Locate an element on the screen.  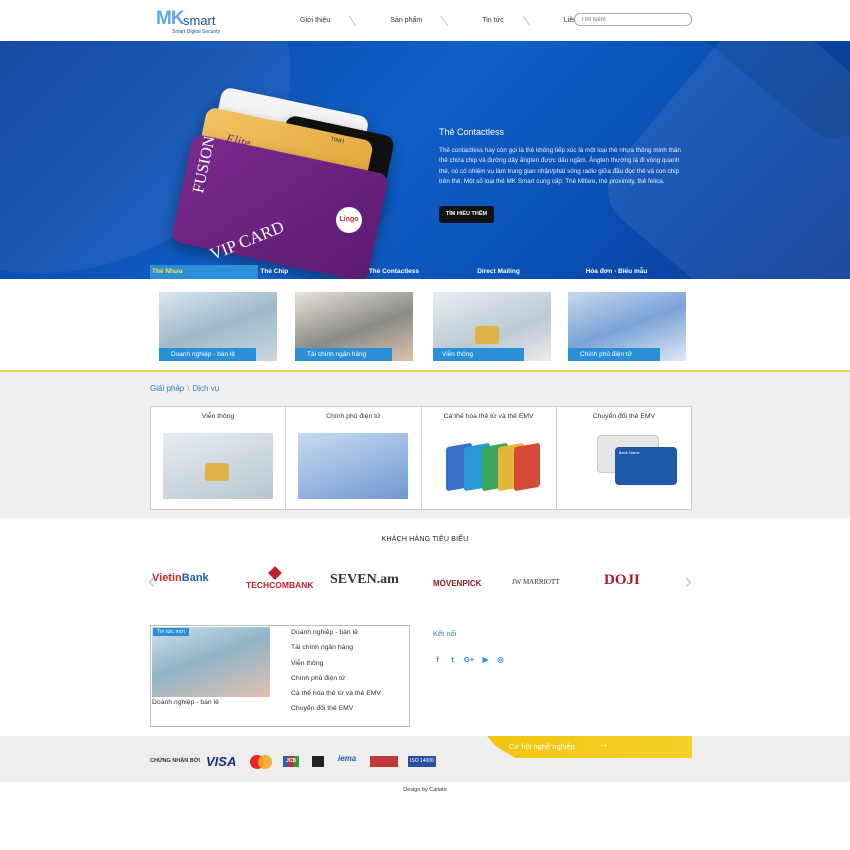
category-label: Doanh nghiệp - bán lẻ is located at coordinates (207, 354).